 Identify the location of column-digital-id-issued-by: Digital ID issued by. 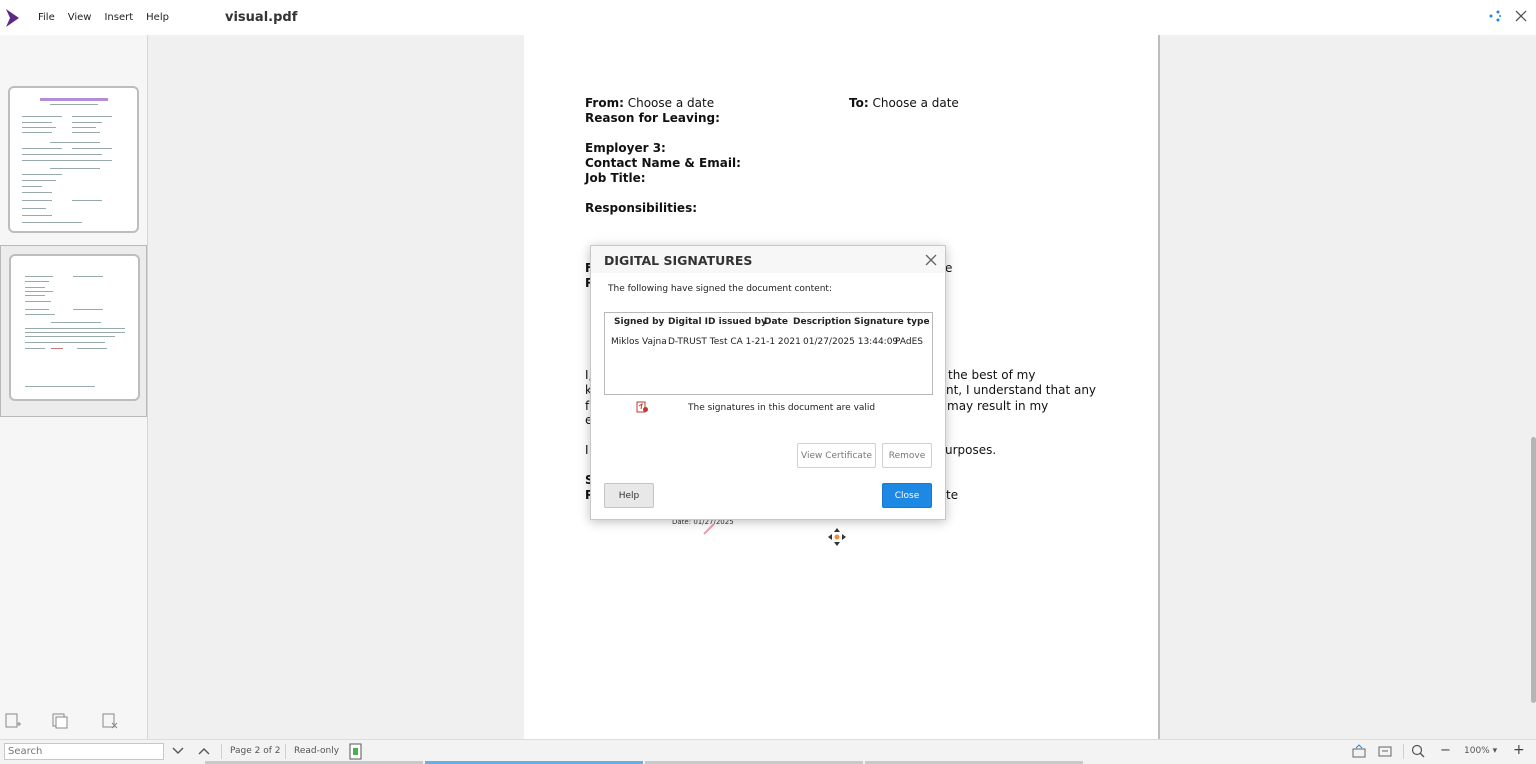
(717, 322).